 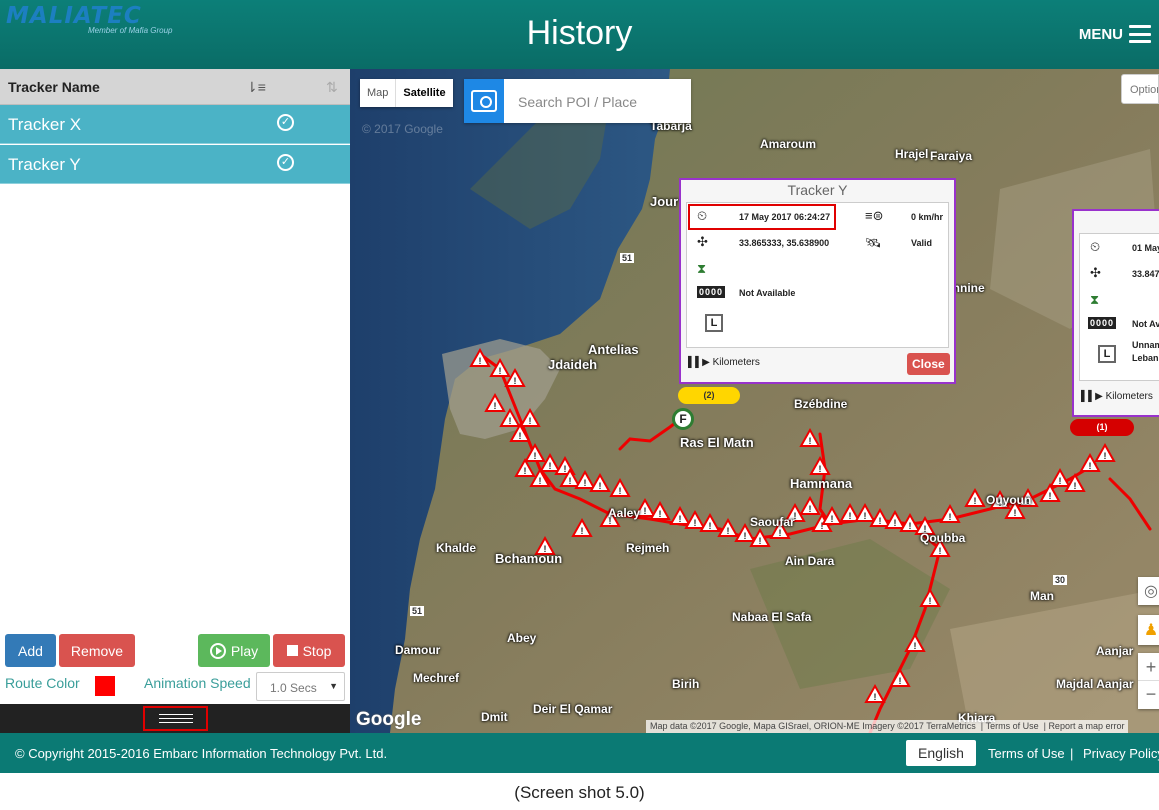 What do you see at coordinates (1086, 726) in the screenshot?
I see `report-map-error-link: Report a map error` at bounding box center [1086, 726].